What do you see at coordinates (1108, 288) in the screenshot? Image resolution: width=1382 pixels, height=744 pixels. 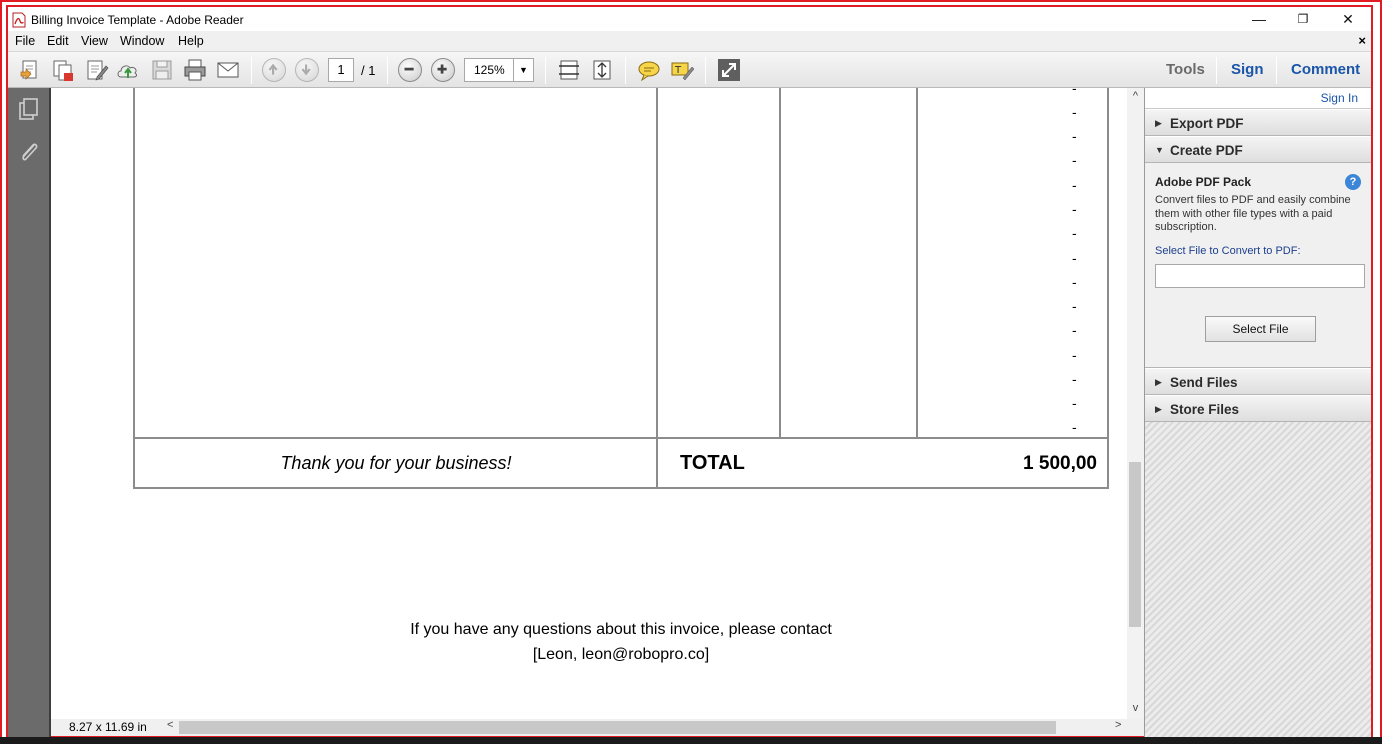 I see `table-border-right` at bounding box center [1108, 288].